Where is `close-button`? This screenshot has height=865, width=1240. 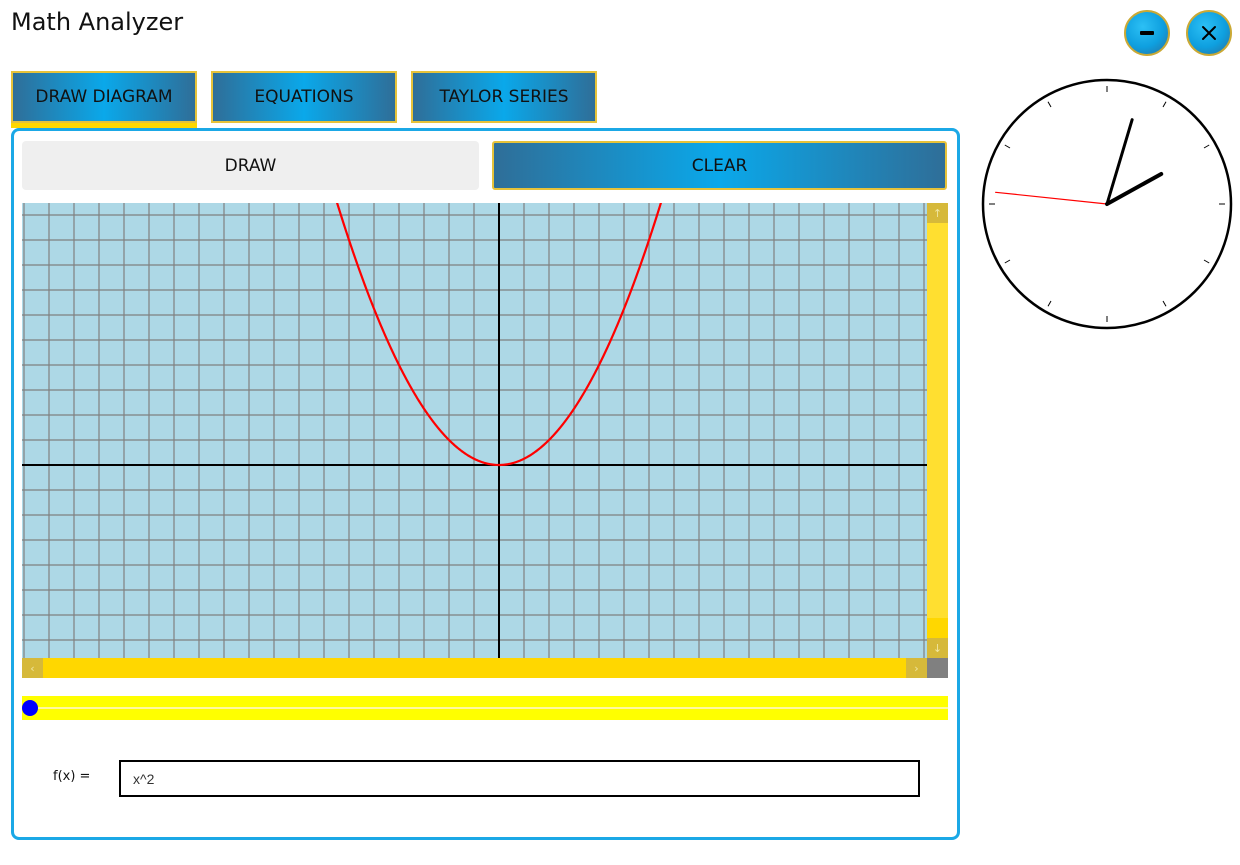 close-button is located at coordinates (1209, 33).